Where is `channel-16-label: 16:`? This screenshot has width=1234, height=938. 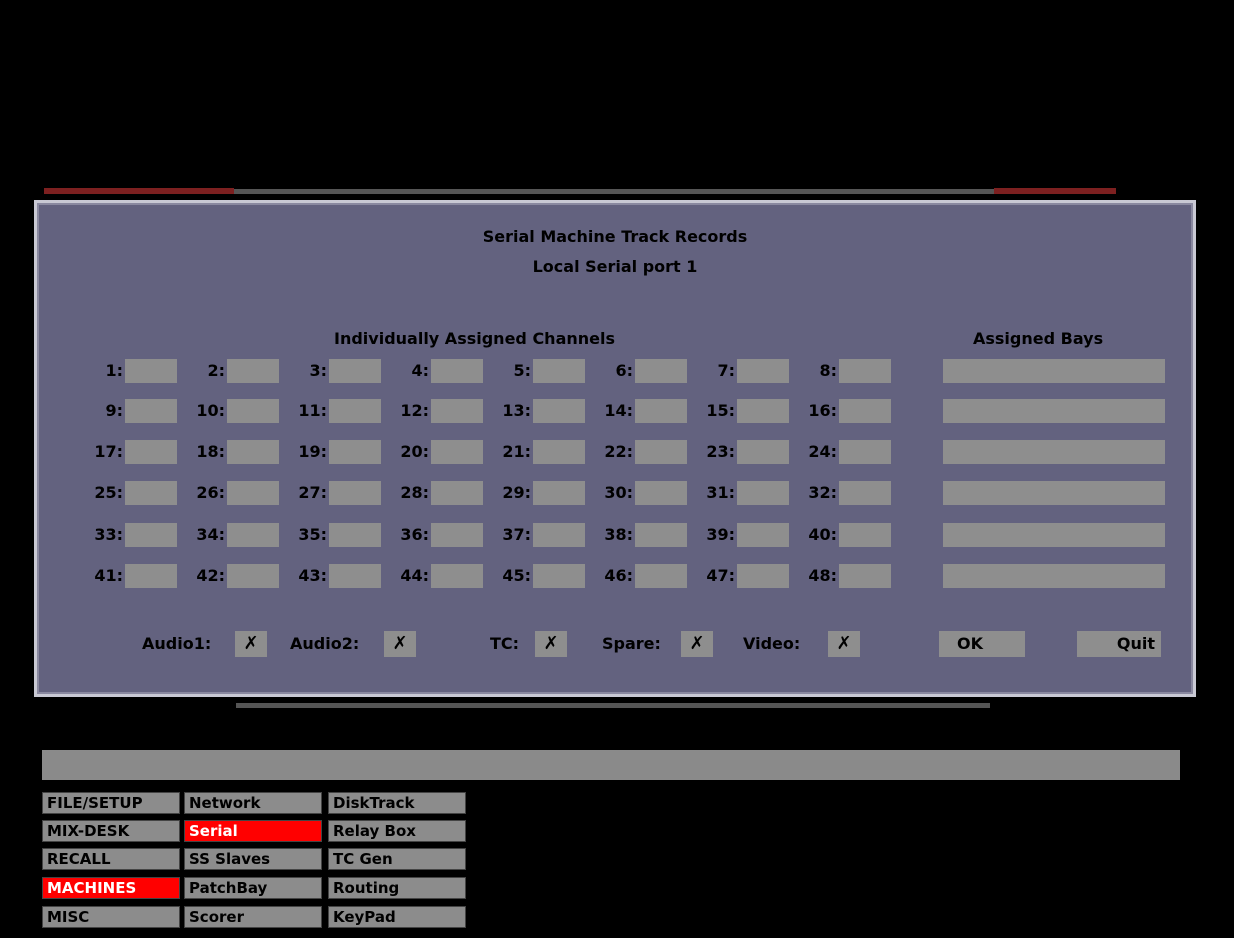 channel-16-label: 16: is located at coordinates (822, 410).